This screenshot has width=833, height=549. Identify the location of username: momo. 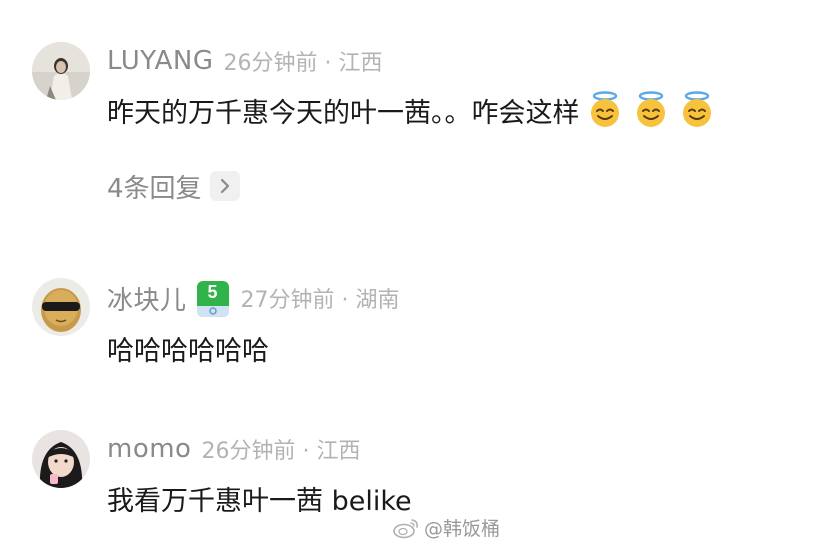
(149, 449).